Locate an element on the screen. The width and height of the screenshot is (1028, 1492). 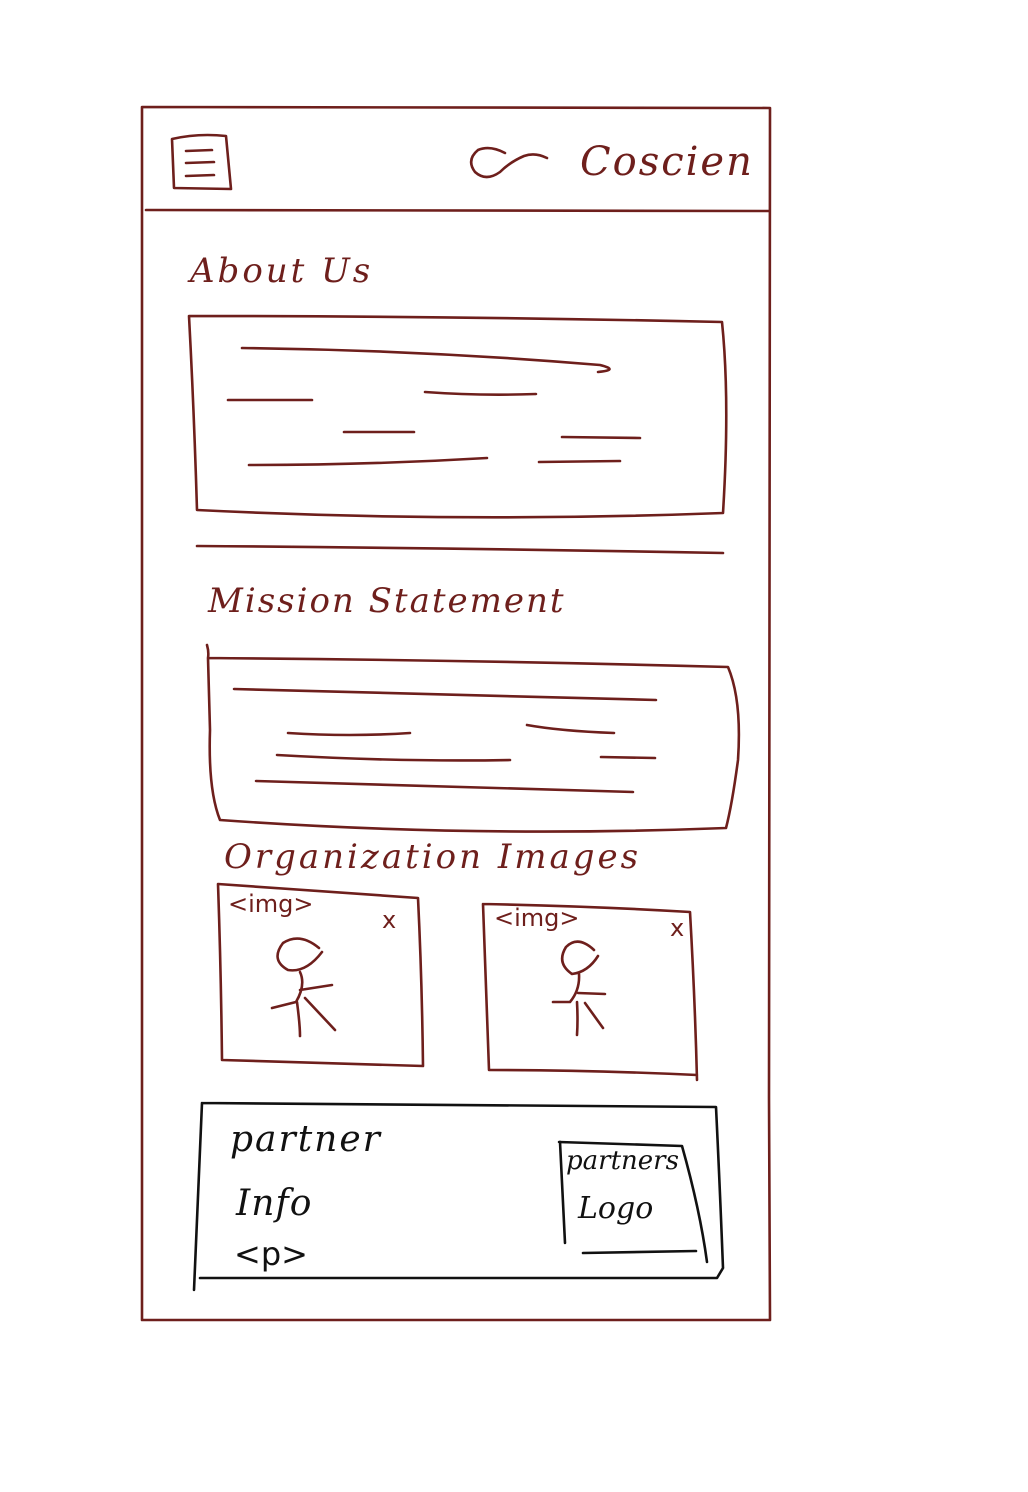
mission-card is located at coordinates (473, 738).